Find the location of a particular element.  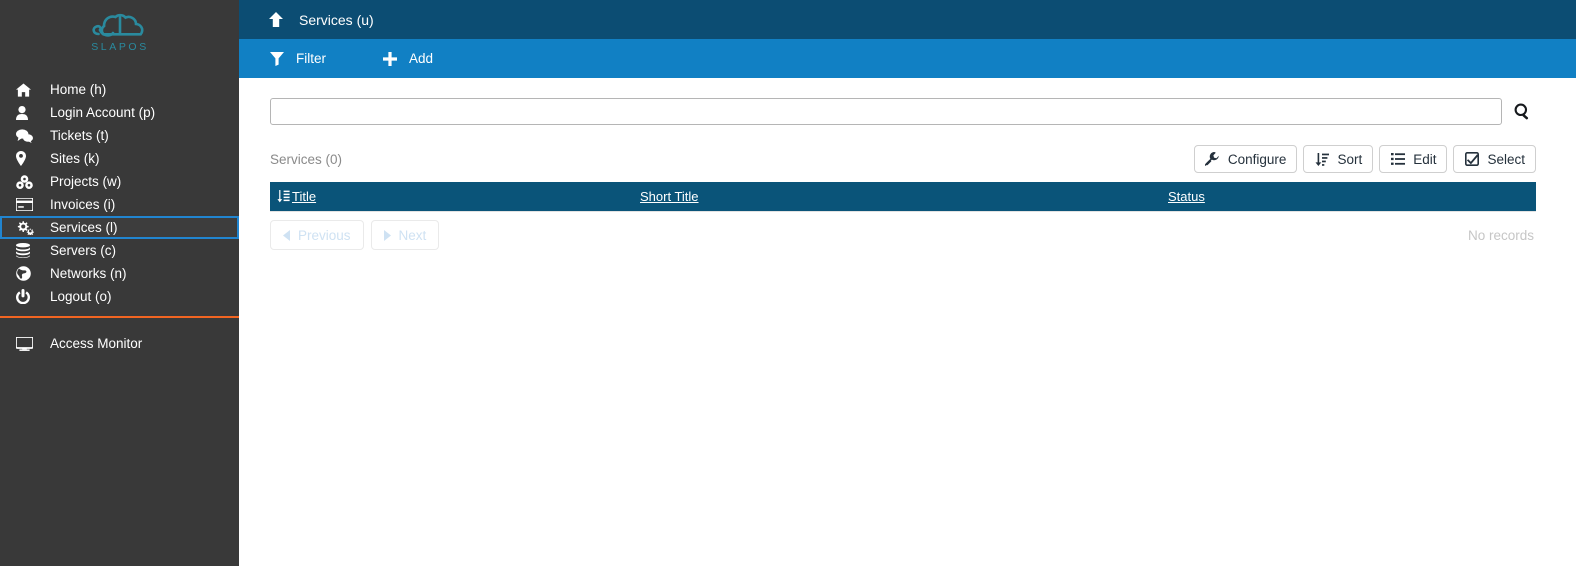

sort-label: Sort is located at coordinates (1350, 159).